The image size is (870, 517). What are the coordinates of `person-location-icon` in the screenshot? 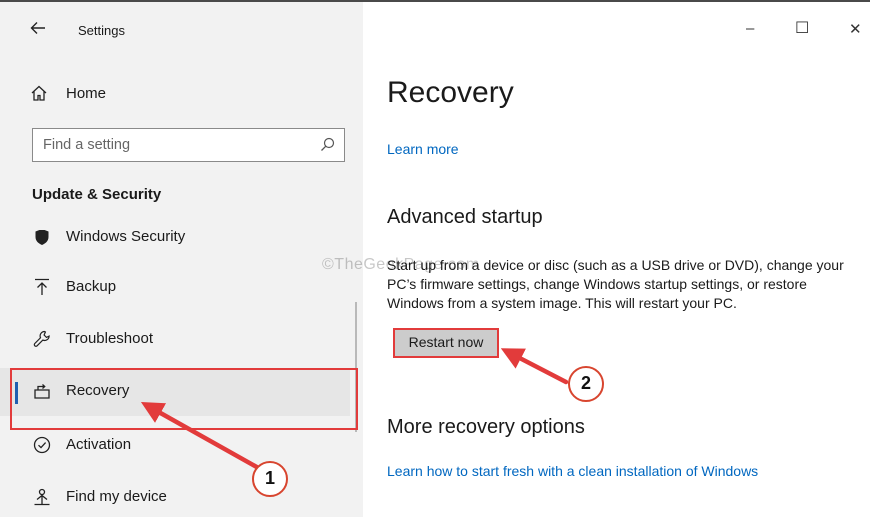 It's located at (42, 497).